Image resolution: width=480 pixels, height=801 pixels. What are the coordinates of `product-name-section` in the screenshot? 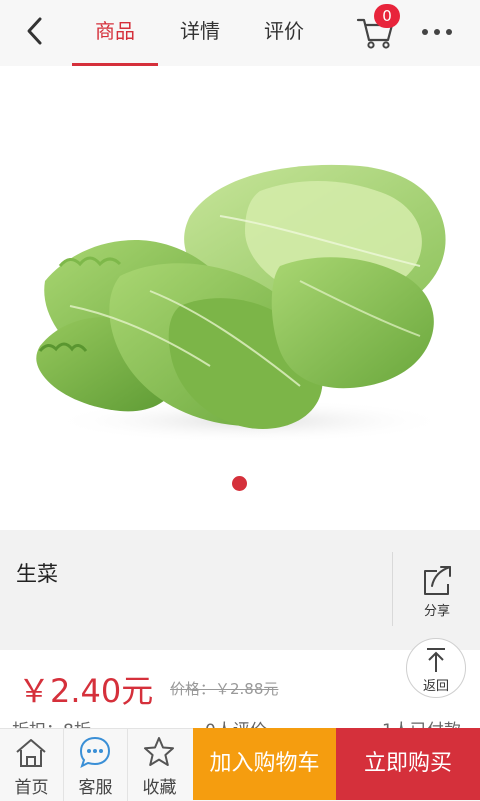 It's located at (240, 590).